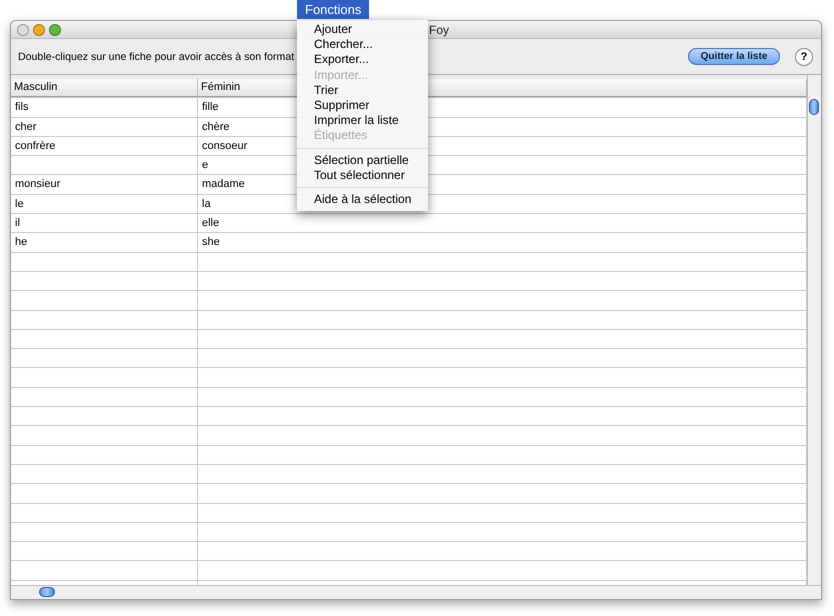 Image resolution: width=834 pixels, height=616 pixels. I want to click on menu-item: Ajouter, so click(362, 30).